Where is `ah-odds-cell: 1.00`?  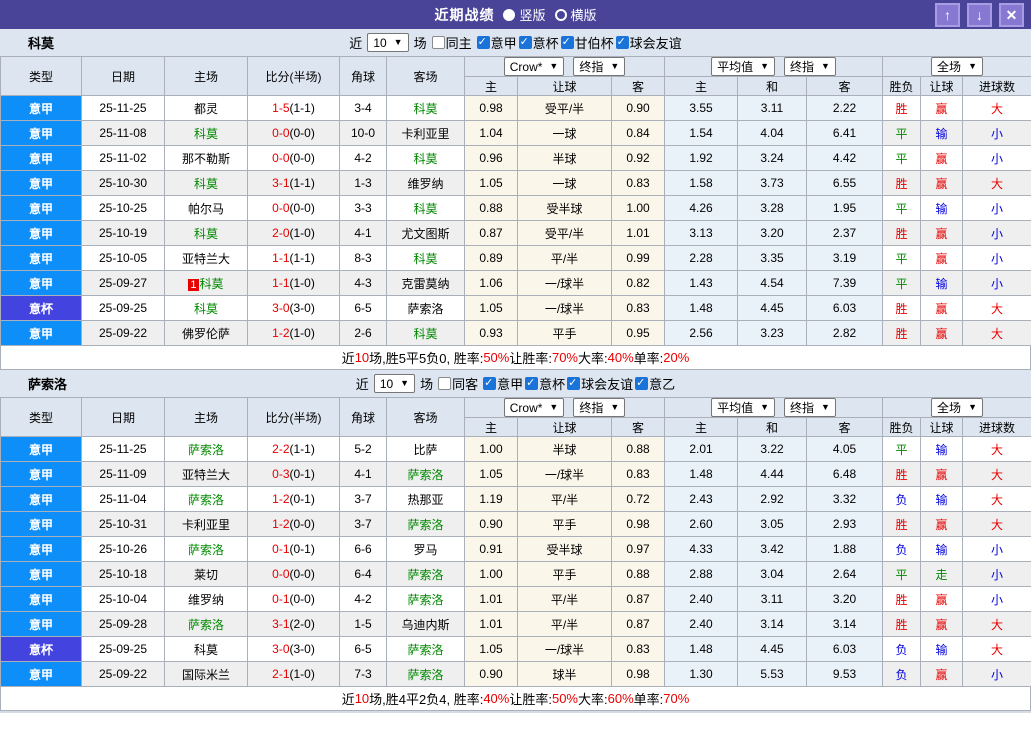 ah-odds-cell: 1.00 is located at coordinates (491, 449).